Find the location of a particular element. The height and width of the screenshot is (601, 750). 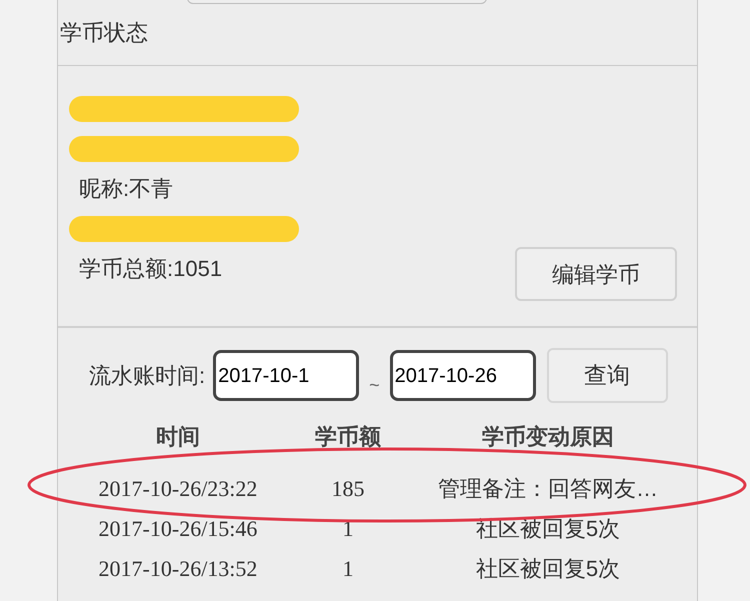

table-cell-text: 2017-10-26/15:46 is located at coordinates (178, 529).